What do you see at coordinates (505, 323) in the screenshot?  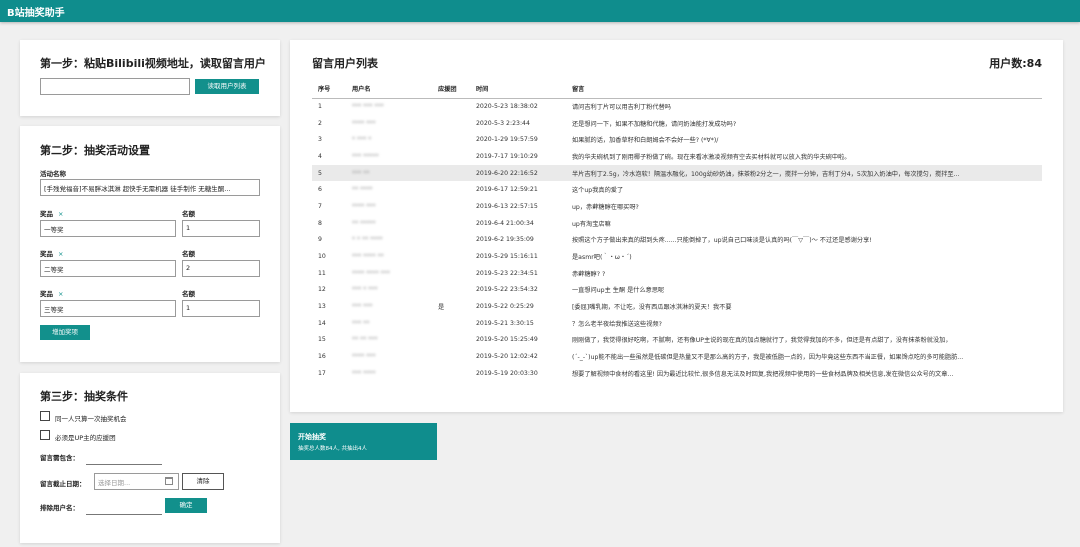 I see `row-time: 2019-5-21 3:30:15` at bounding box center [505, 323].